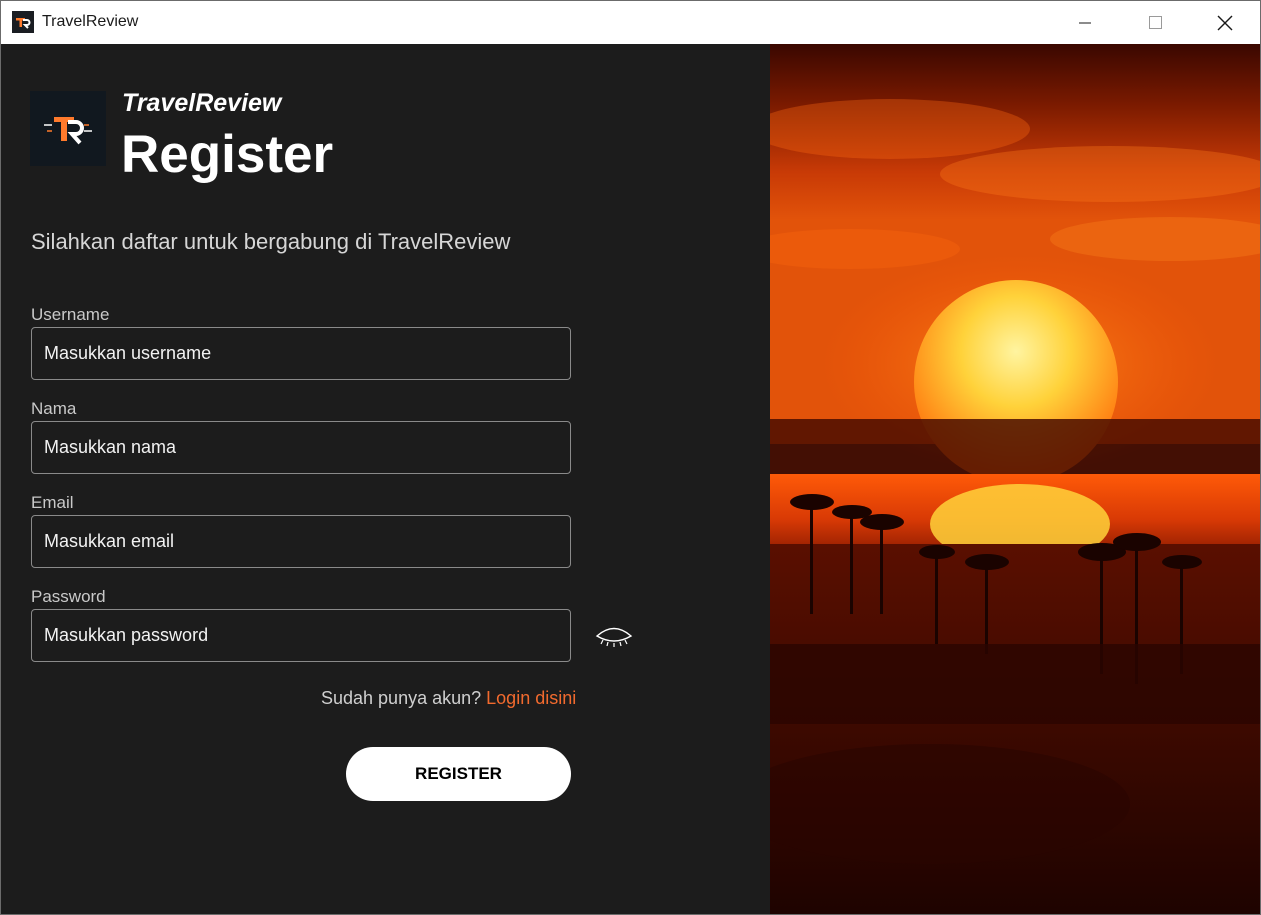  Describe the element at coordinates (52, 502) in the screenshot. I see `email-label: Email` at that location.